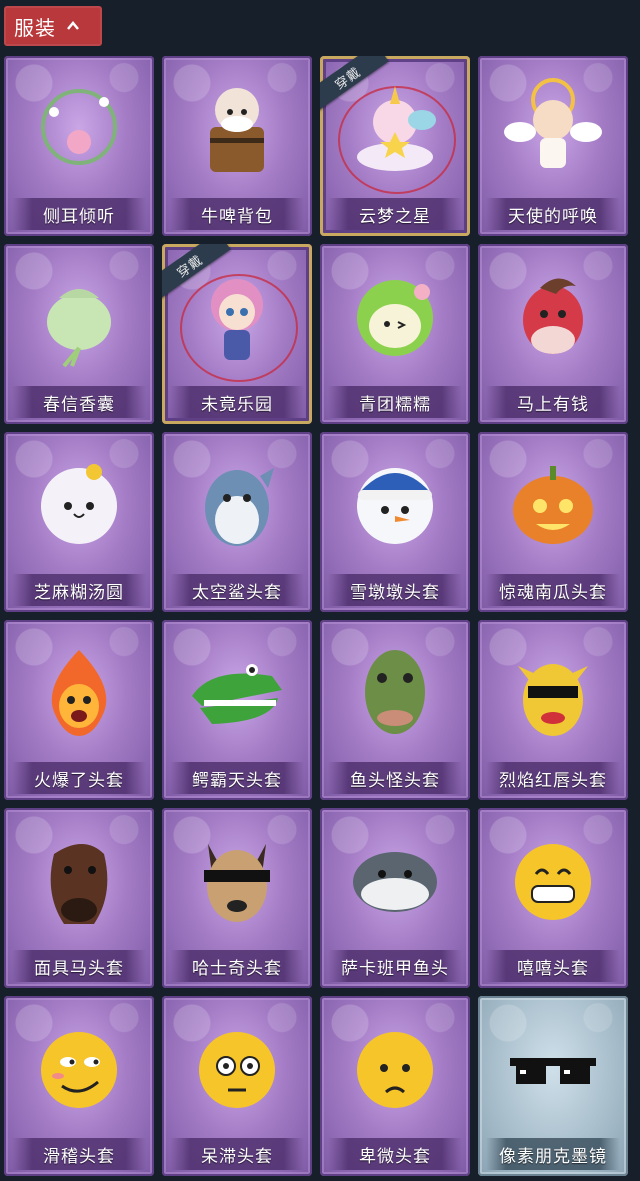 This screenshot has width=640, height=1181. I want to click on card-label: 面具马头套, so click(79, 968).